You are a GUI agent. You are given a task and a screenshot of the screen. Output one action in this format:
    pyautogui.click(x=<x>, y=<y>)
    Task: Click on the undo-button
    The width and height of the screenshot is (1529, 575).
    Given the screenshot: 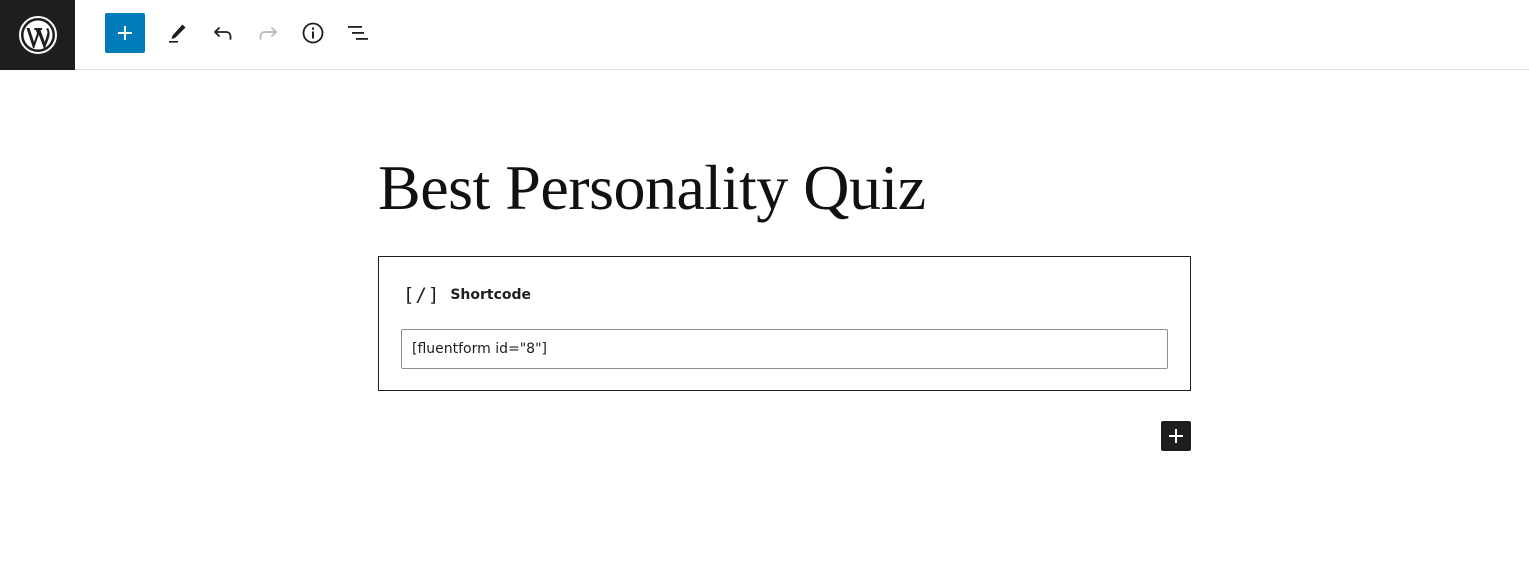 What is the action you would take?
    pyautogui.click(x=223, y=33)
    